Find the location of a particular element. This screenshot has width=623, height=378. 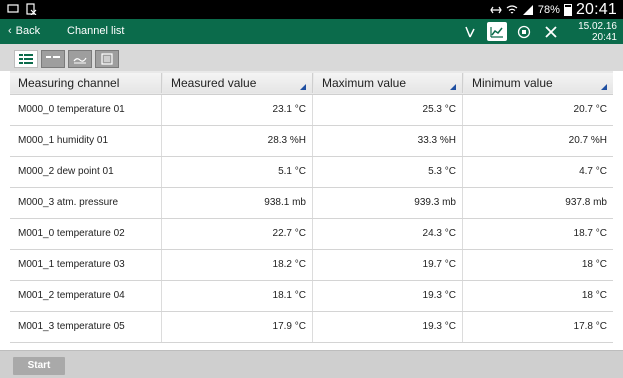

cell-channel: M000_0 temperature 01 is located at coordinates (86, 110).